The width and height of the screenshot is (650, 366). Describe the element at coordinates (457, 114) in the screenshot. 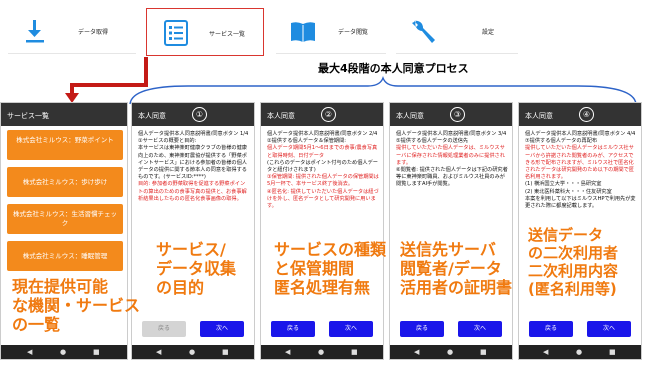

I see `step-badge: ③` at that location.